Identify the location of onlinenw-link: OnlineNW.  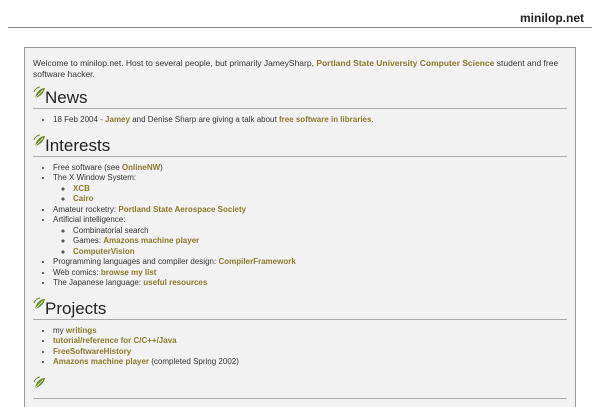
(141, 167).